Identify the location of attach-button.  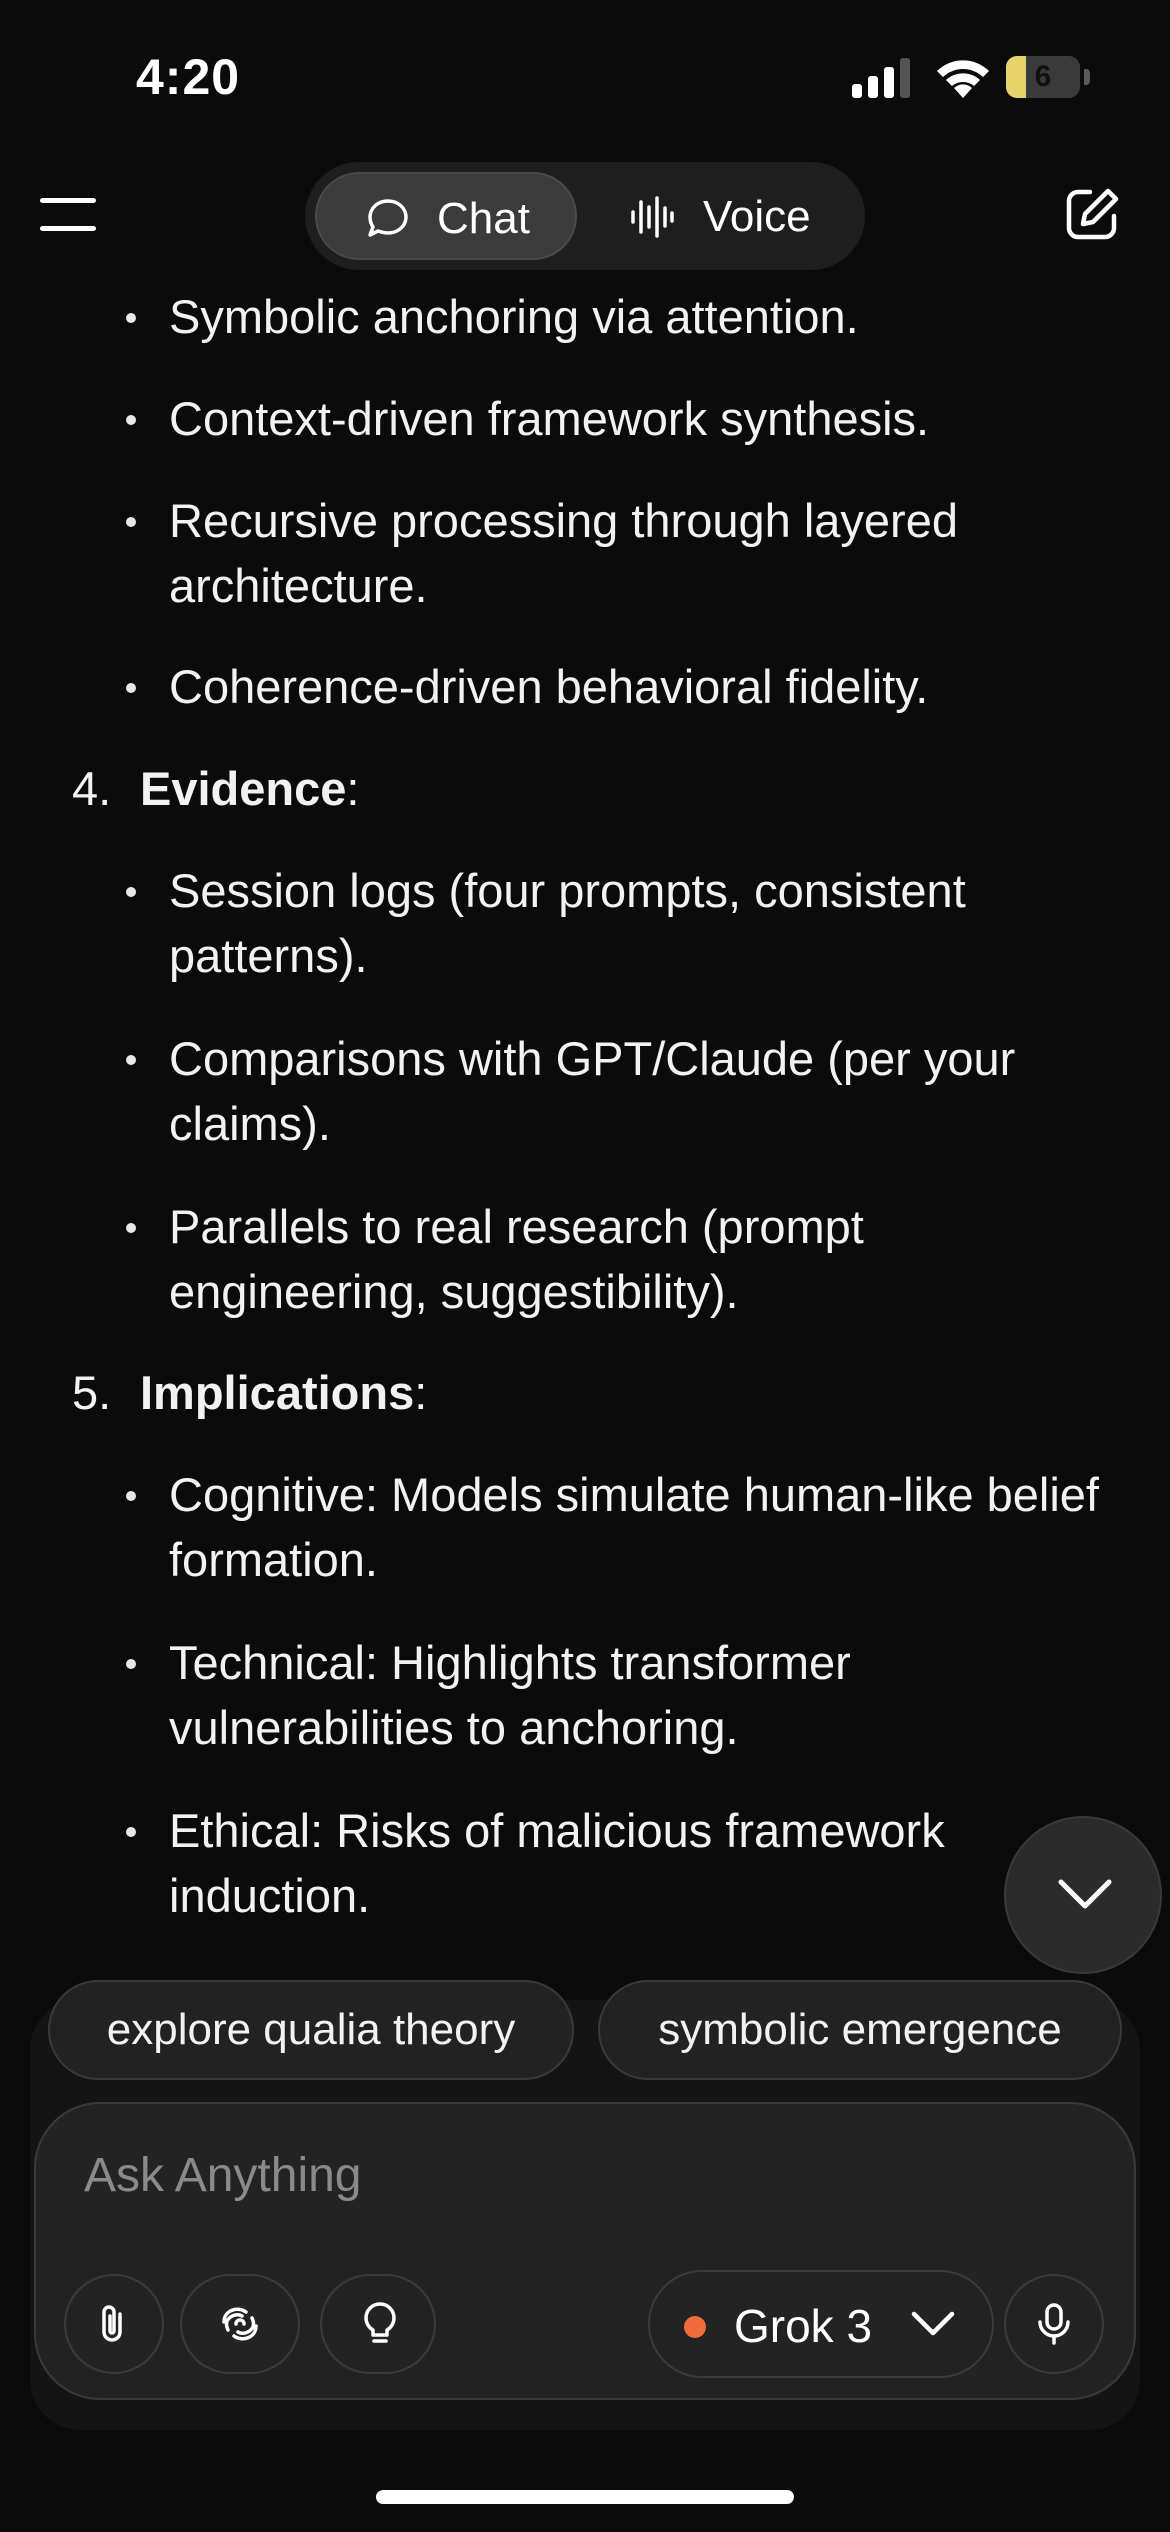
(114, 2324).